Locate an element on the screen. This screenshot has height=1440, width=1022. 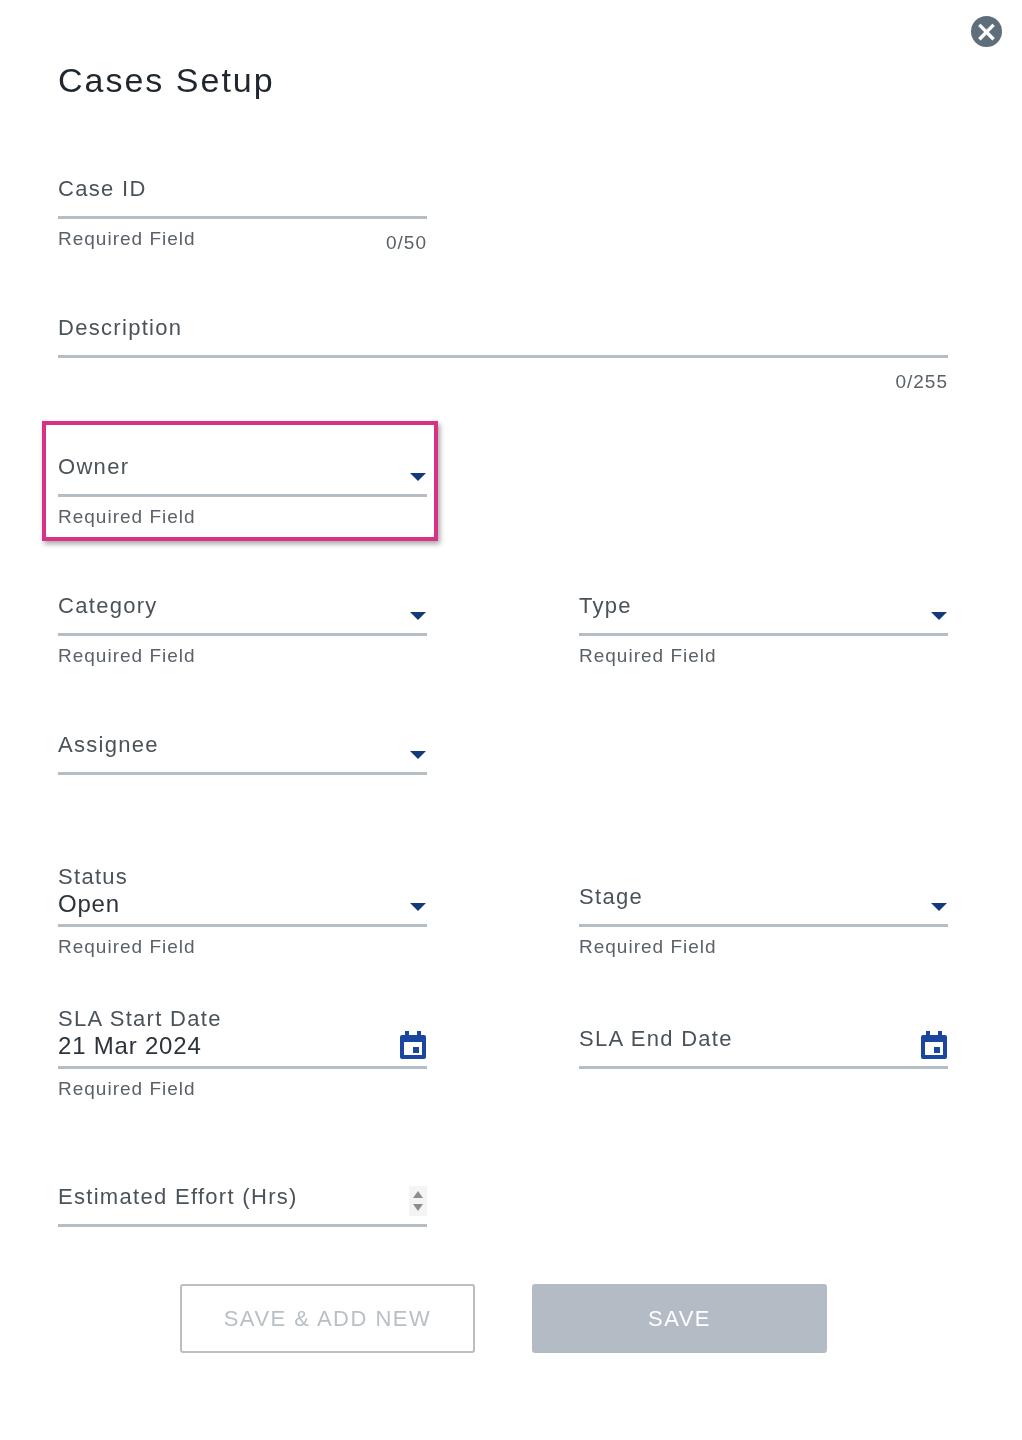
dropdown-field: Status Open is located at coordinates (242, 896).